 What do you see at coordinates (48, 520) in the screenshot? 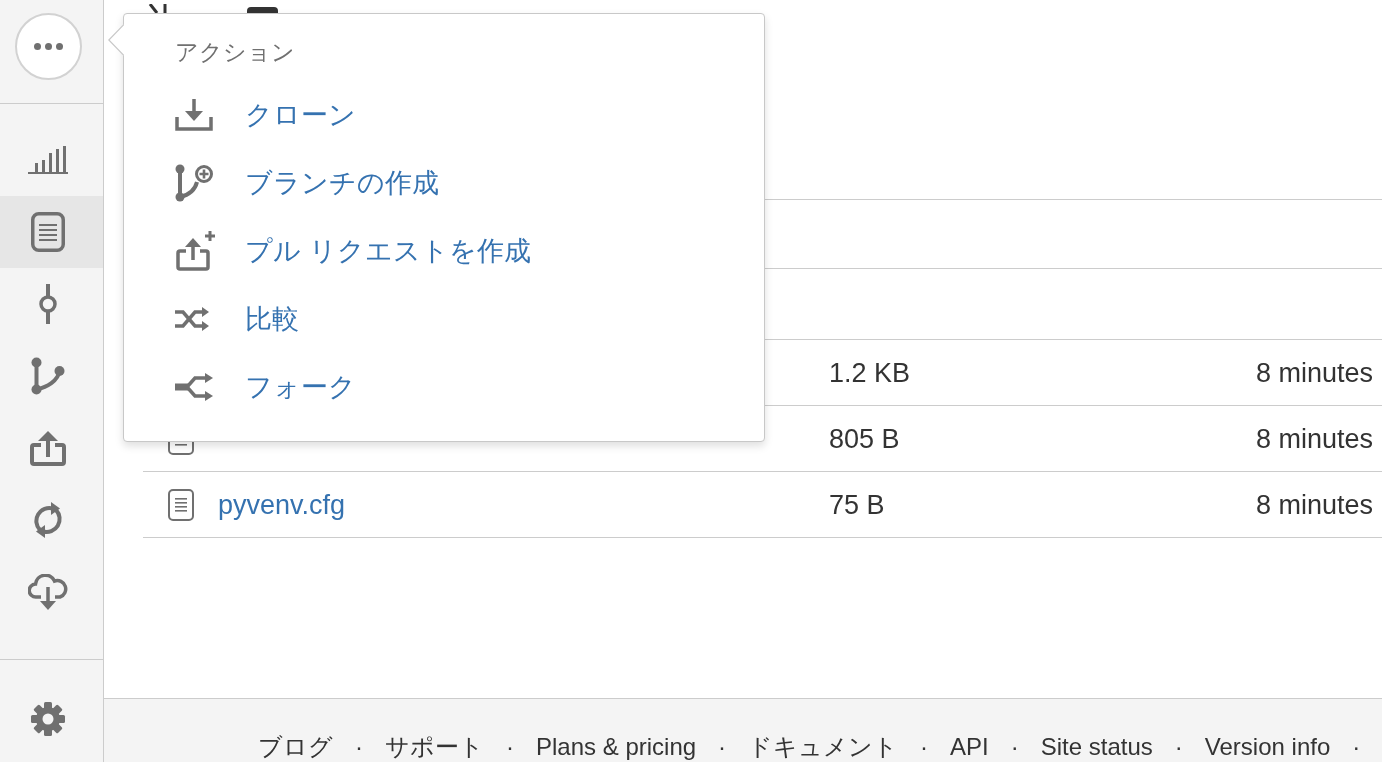
I see `sync-icon` at bounding box center [48, 520].